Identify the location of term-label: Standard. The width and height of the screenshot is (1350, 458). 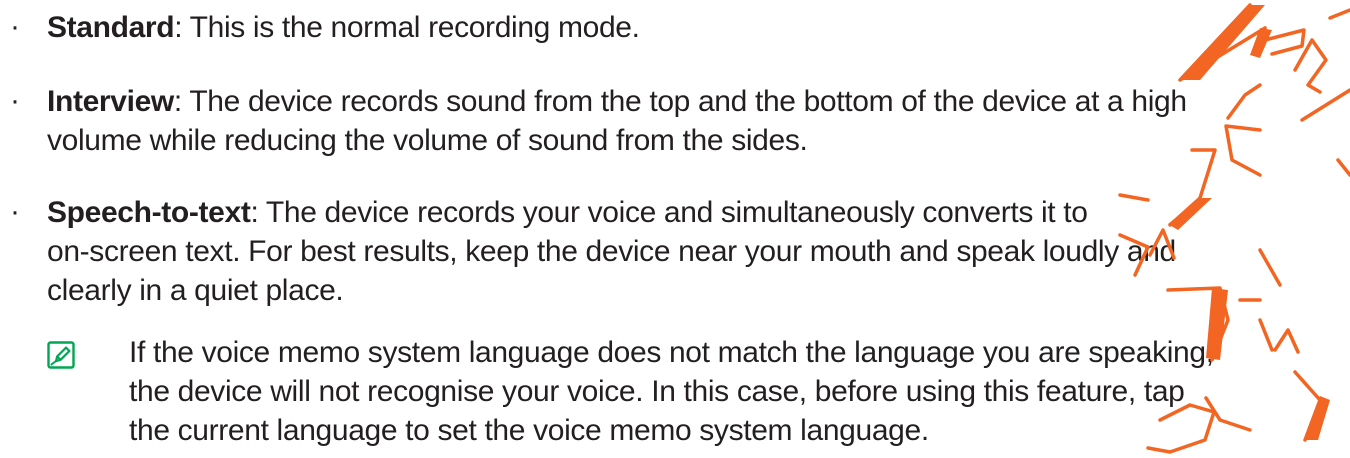
(111, 27).